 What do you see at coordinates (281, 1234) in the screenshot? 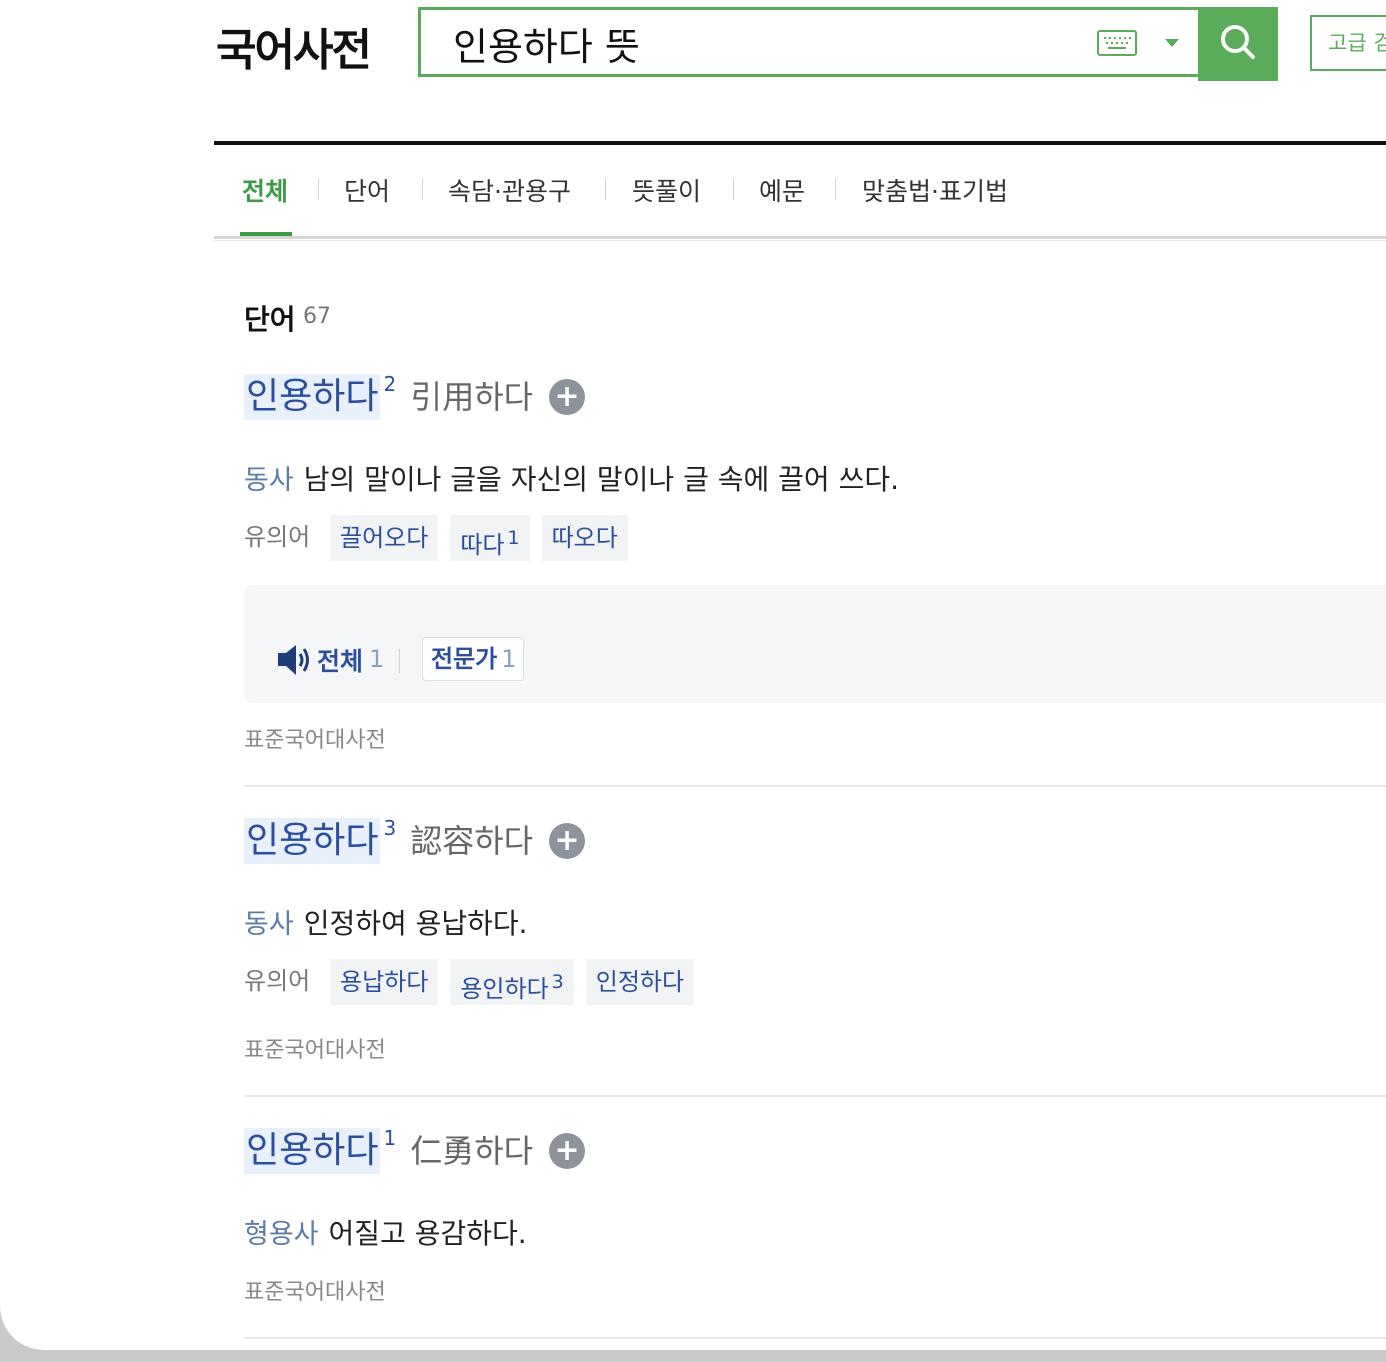
I see `part-of-speech: 형용사` at bounding box center [281, 1234].